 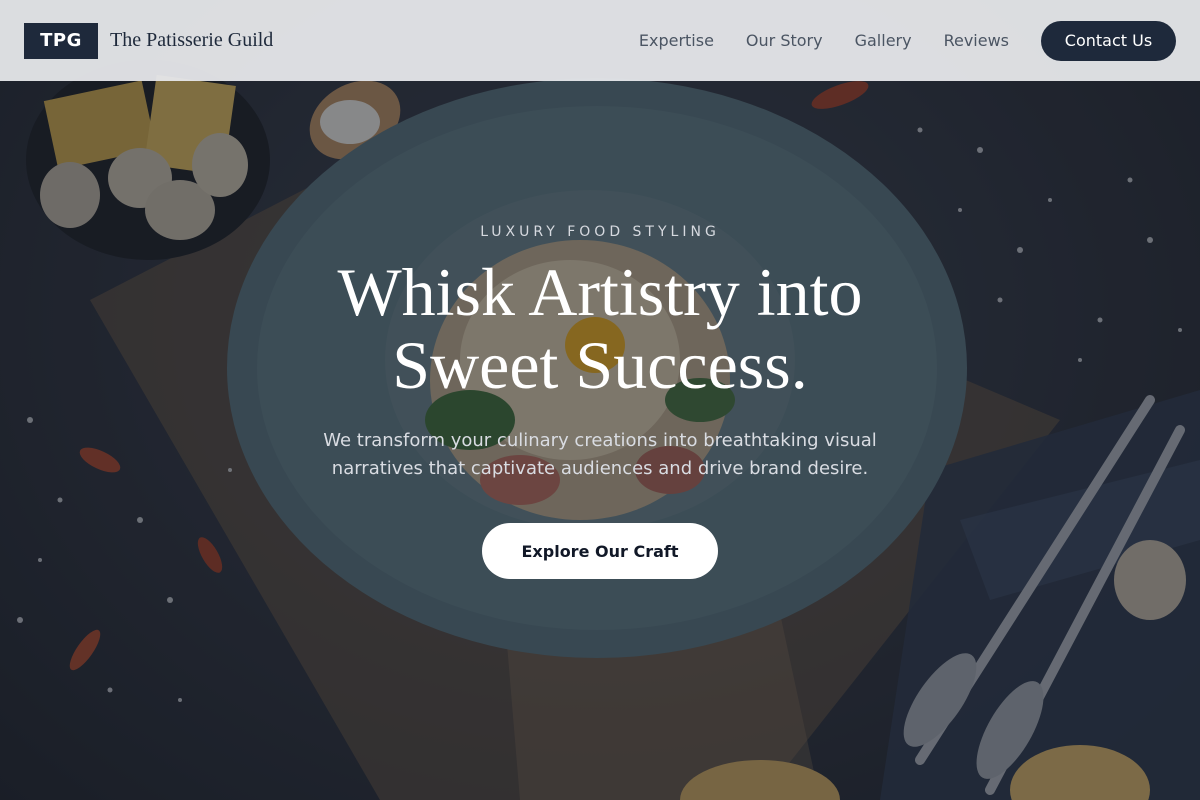 I want to click on nav-link-our-story: Our Story, so click(x=784, y=40).